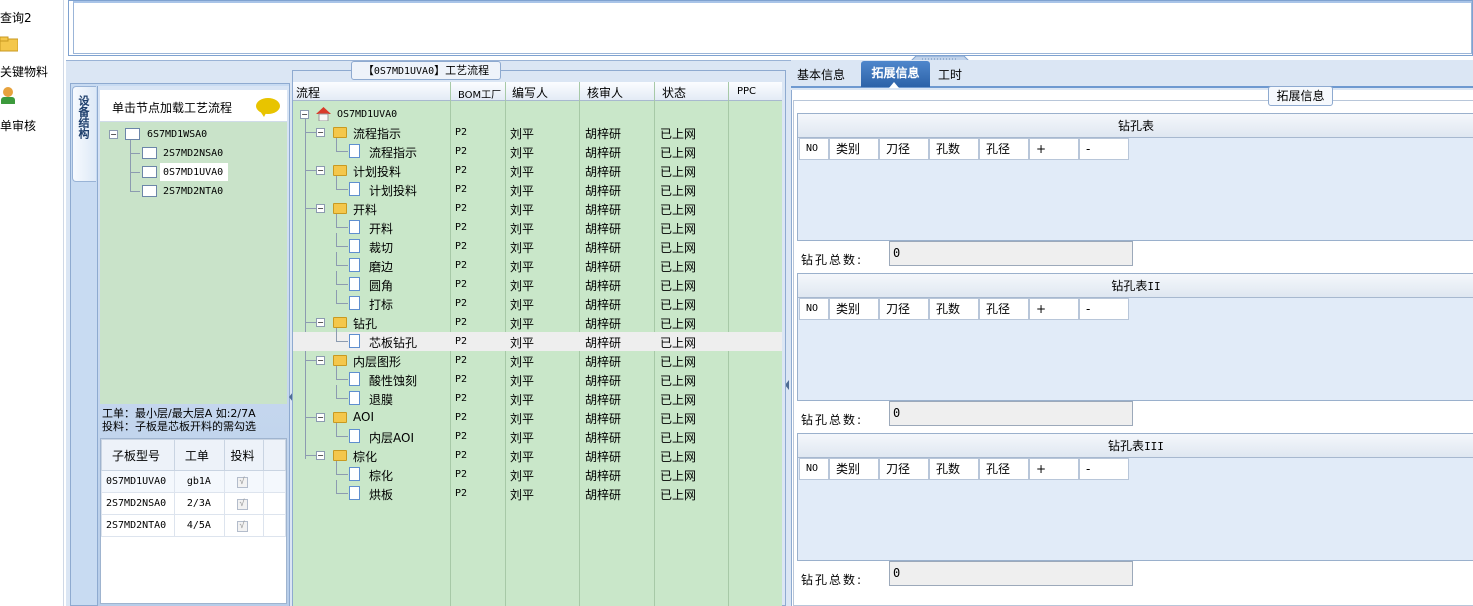  Describe the element at coordinates (244, 455) in the screenshot. I see `col-feed: 投料` at that location.